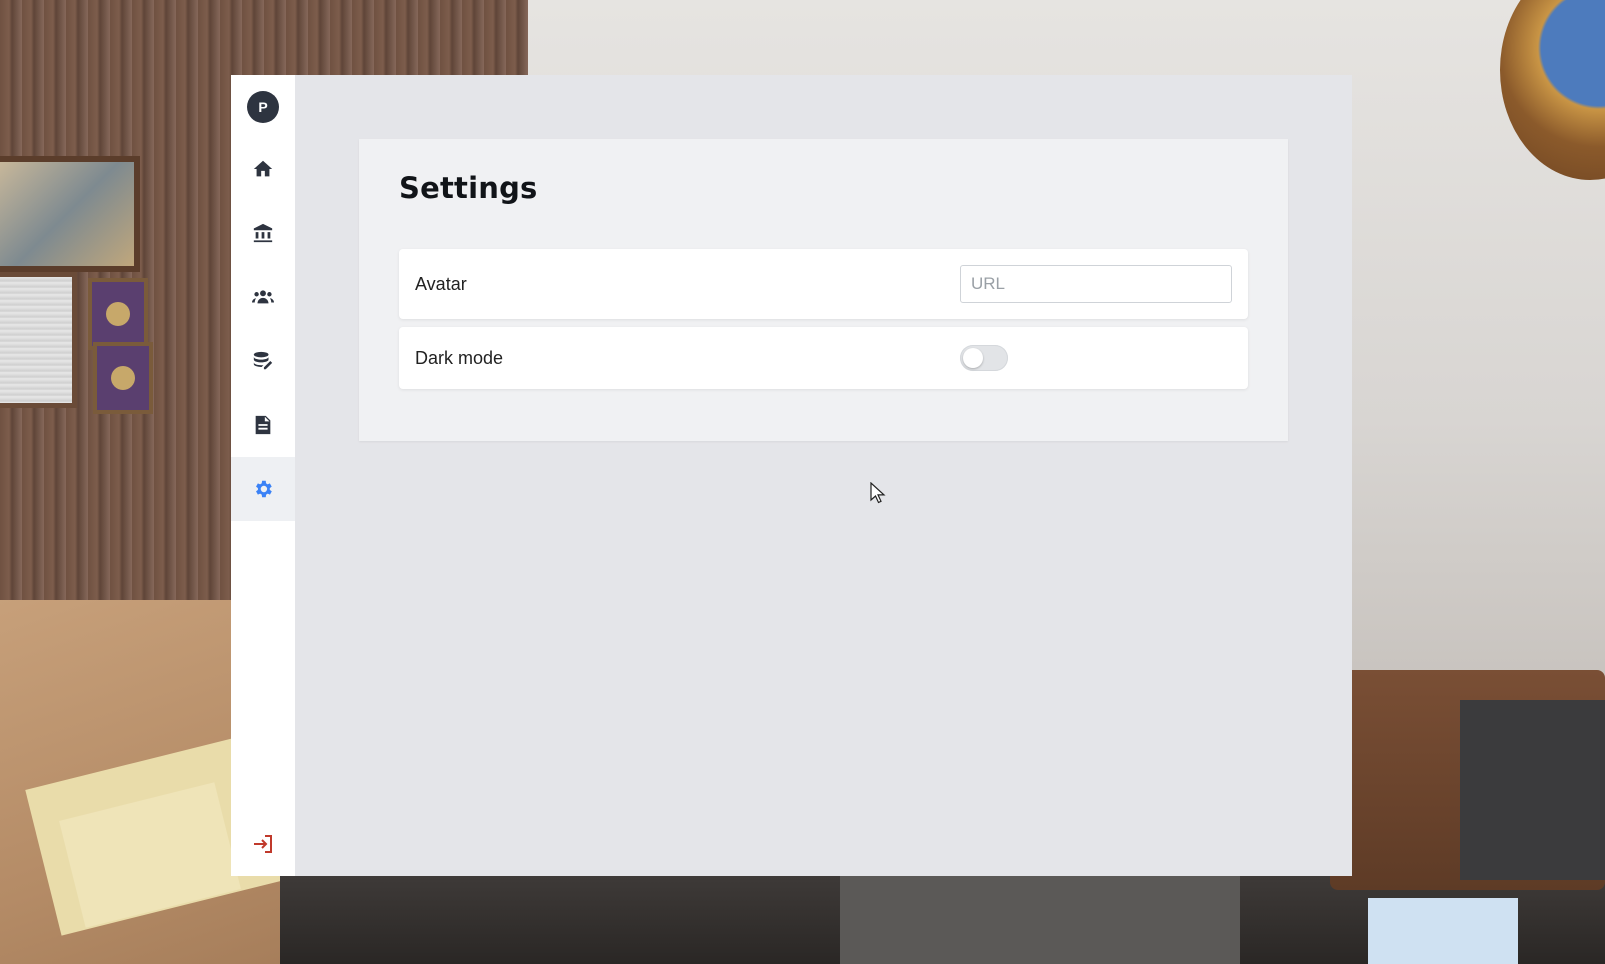 Image resolution: width=1605 pixels, height=964 pixels. What do you see at coordinates (1040, 920) in the screenshot?
I see `filing-cabinet` at bounding box center [1040, 920].